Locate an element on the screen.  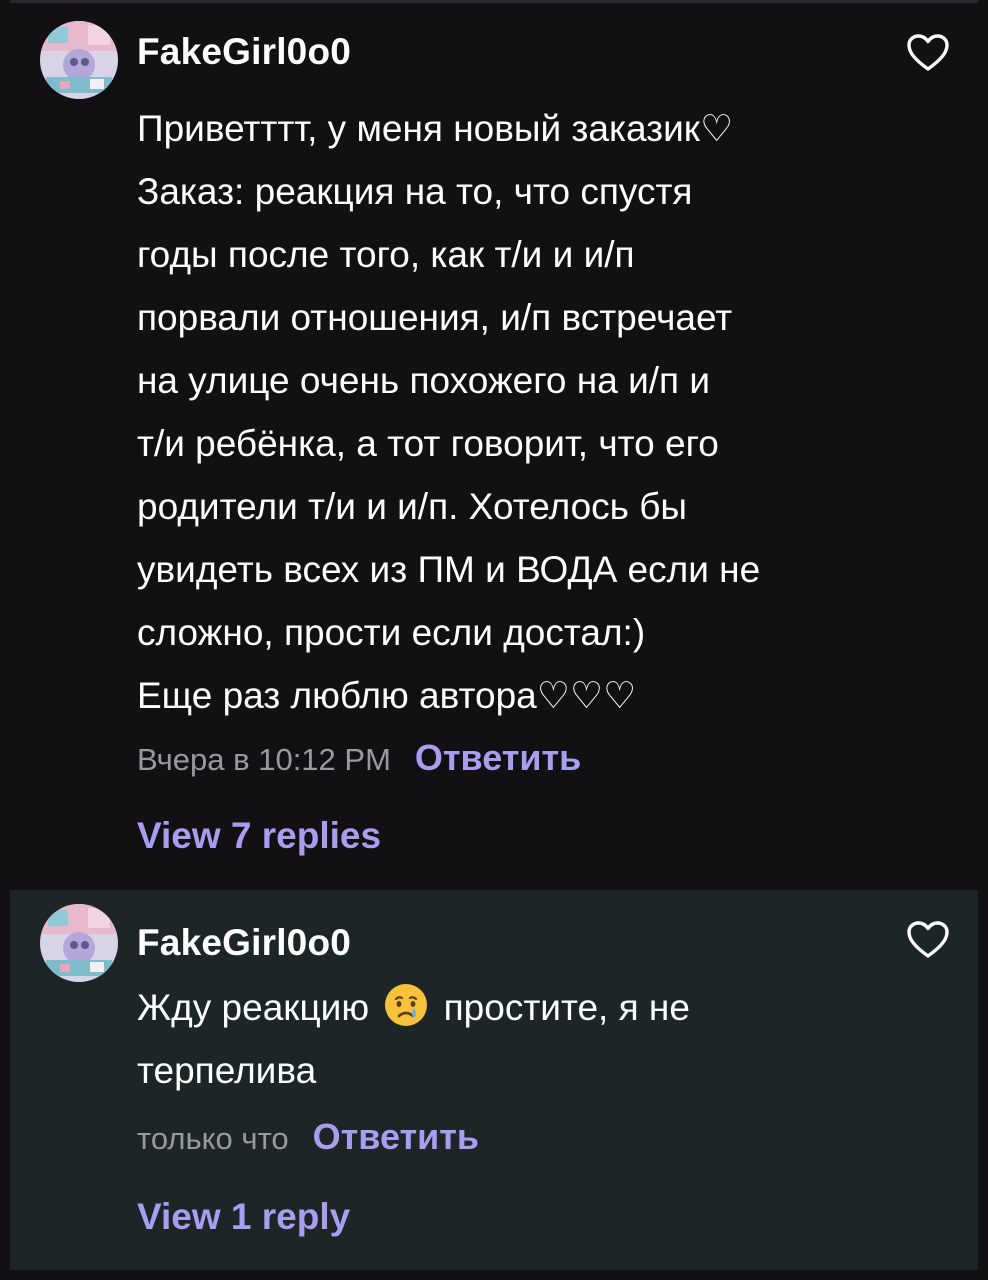
comment-line: Еще раз люблю автора♡♡♡ is located at coordinates (387, 695).